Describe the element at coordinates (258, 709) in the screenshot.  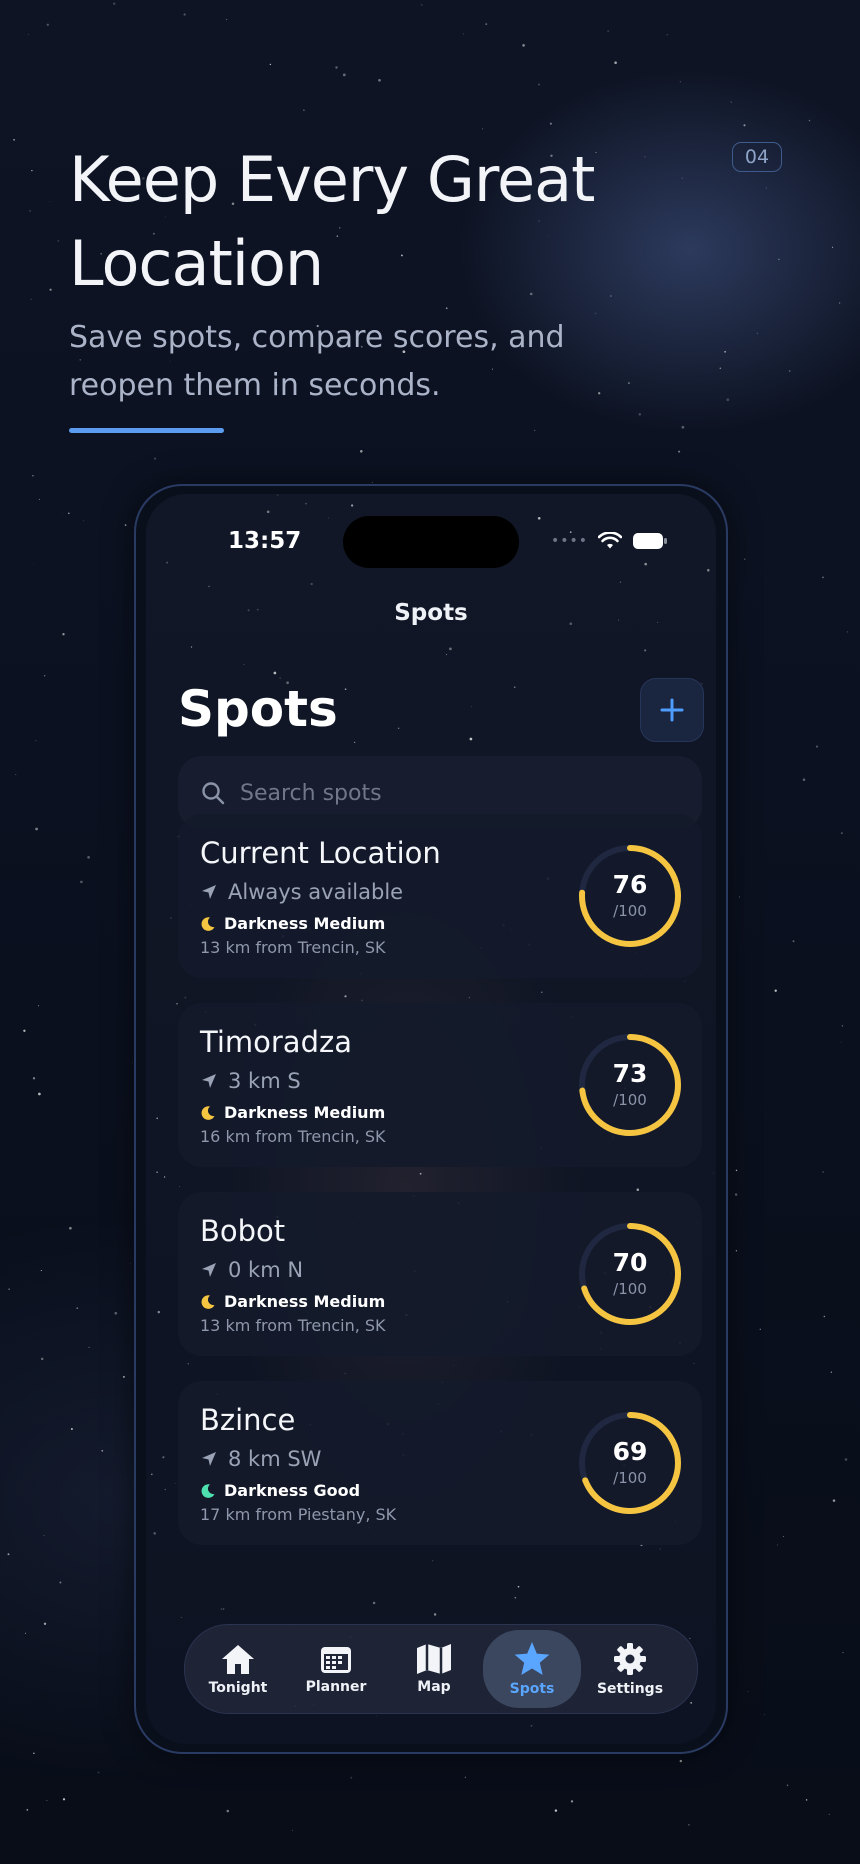
I see `page-title: Spots` at that location.